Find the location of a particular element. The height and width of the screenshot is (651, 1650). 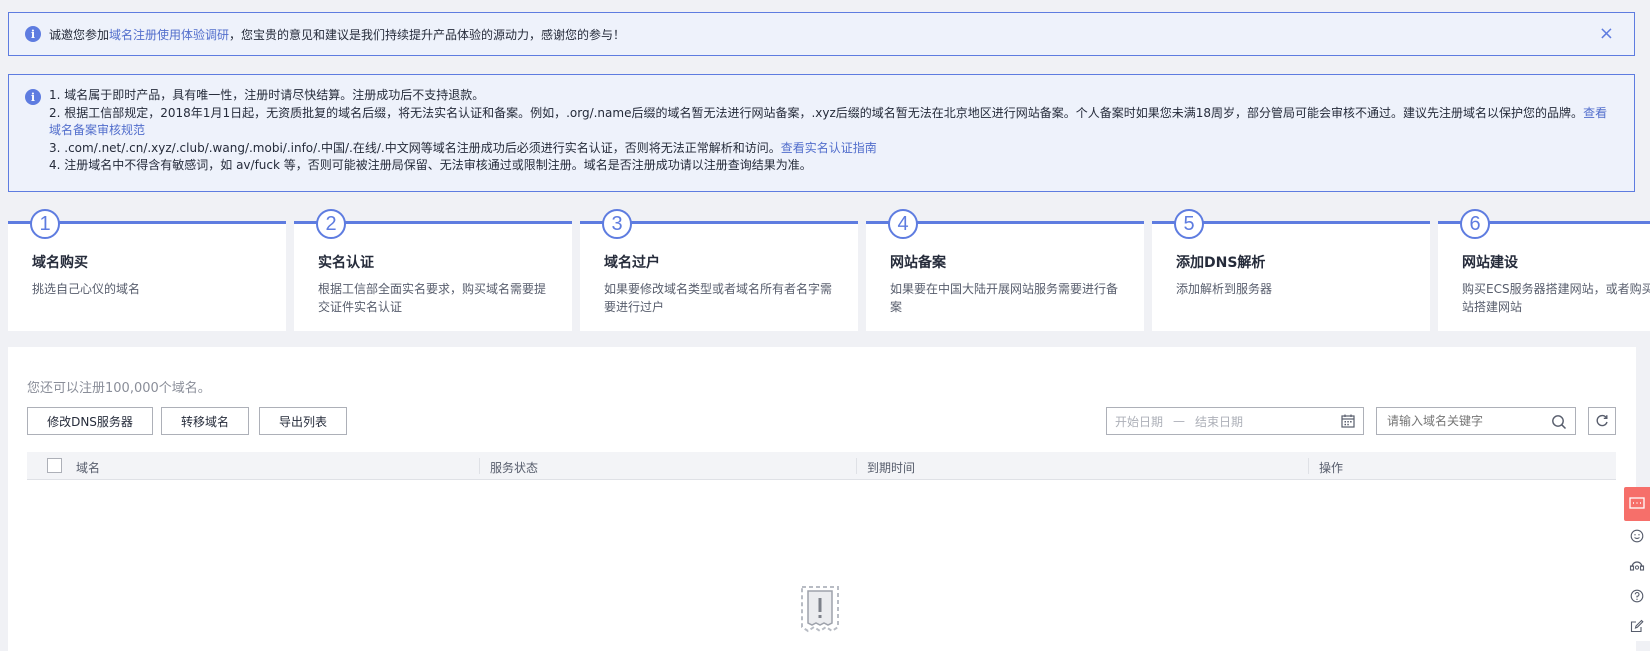

message-icon is located at coordinates (1637, 503).